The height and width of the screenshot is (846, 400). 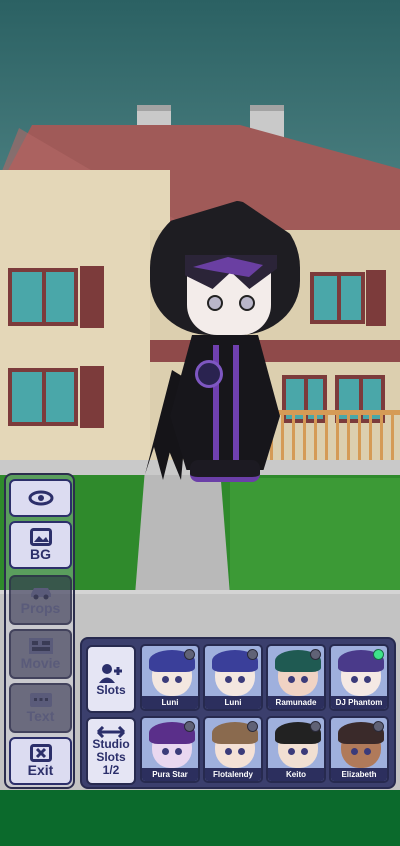 I want to click on studio-slots-button-label: Studio Slots 1/2, so click(x=111, y=756).